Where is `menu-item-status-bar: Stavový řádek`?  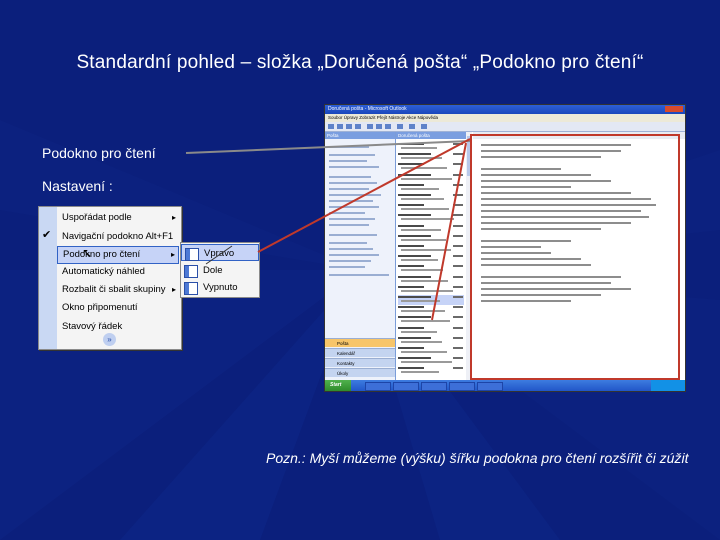
menu-item-status-bar: Stavový řádek is located at coordinates (118, 327).